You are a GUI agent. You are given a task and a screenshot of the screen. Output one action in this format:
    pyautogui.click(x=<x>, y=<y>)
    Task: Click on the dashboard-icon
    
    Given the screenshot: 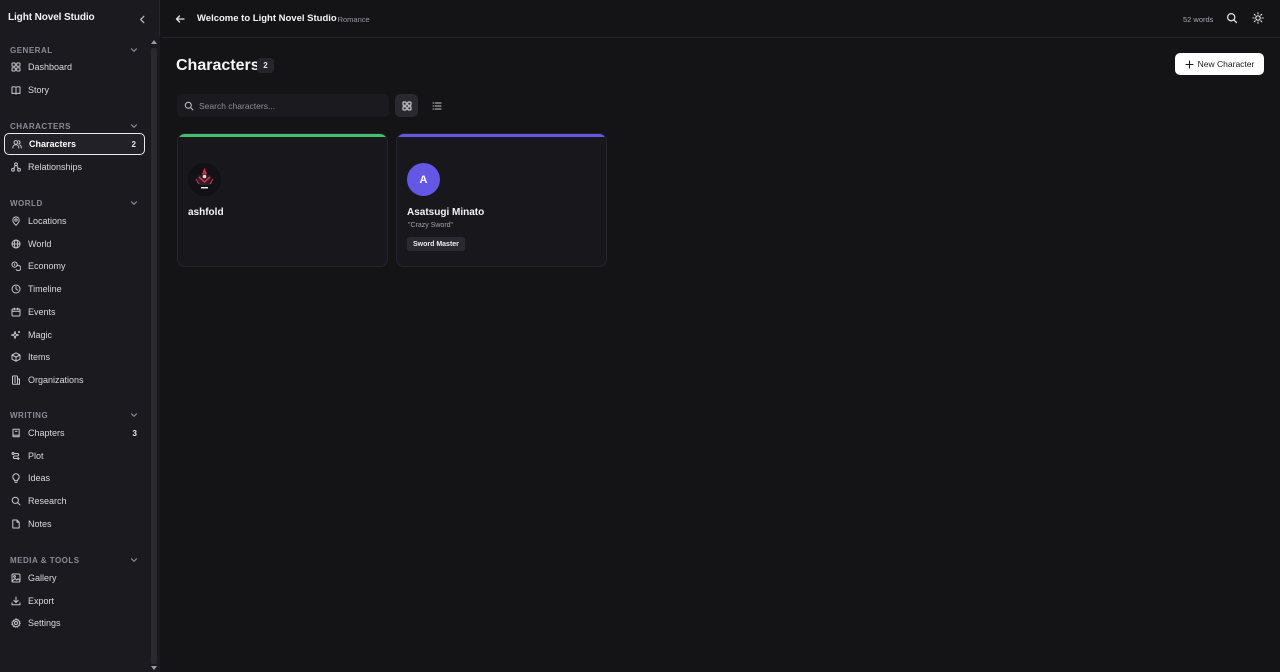 What is the action you would take?
    pyautogui.click(x=16, y=67)
    